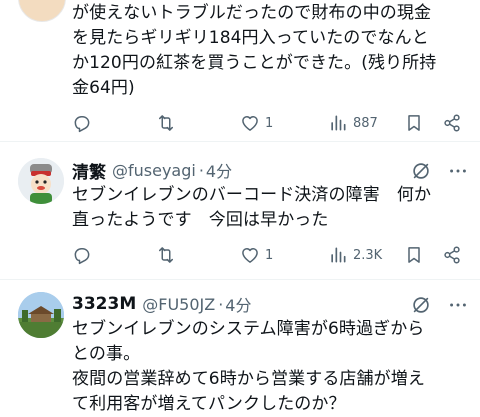  Describe the element at coordinates (368, 255) in the screenshot. I see `views-count: 2.3K` at that location.